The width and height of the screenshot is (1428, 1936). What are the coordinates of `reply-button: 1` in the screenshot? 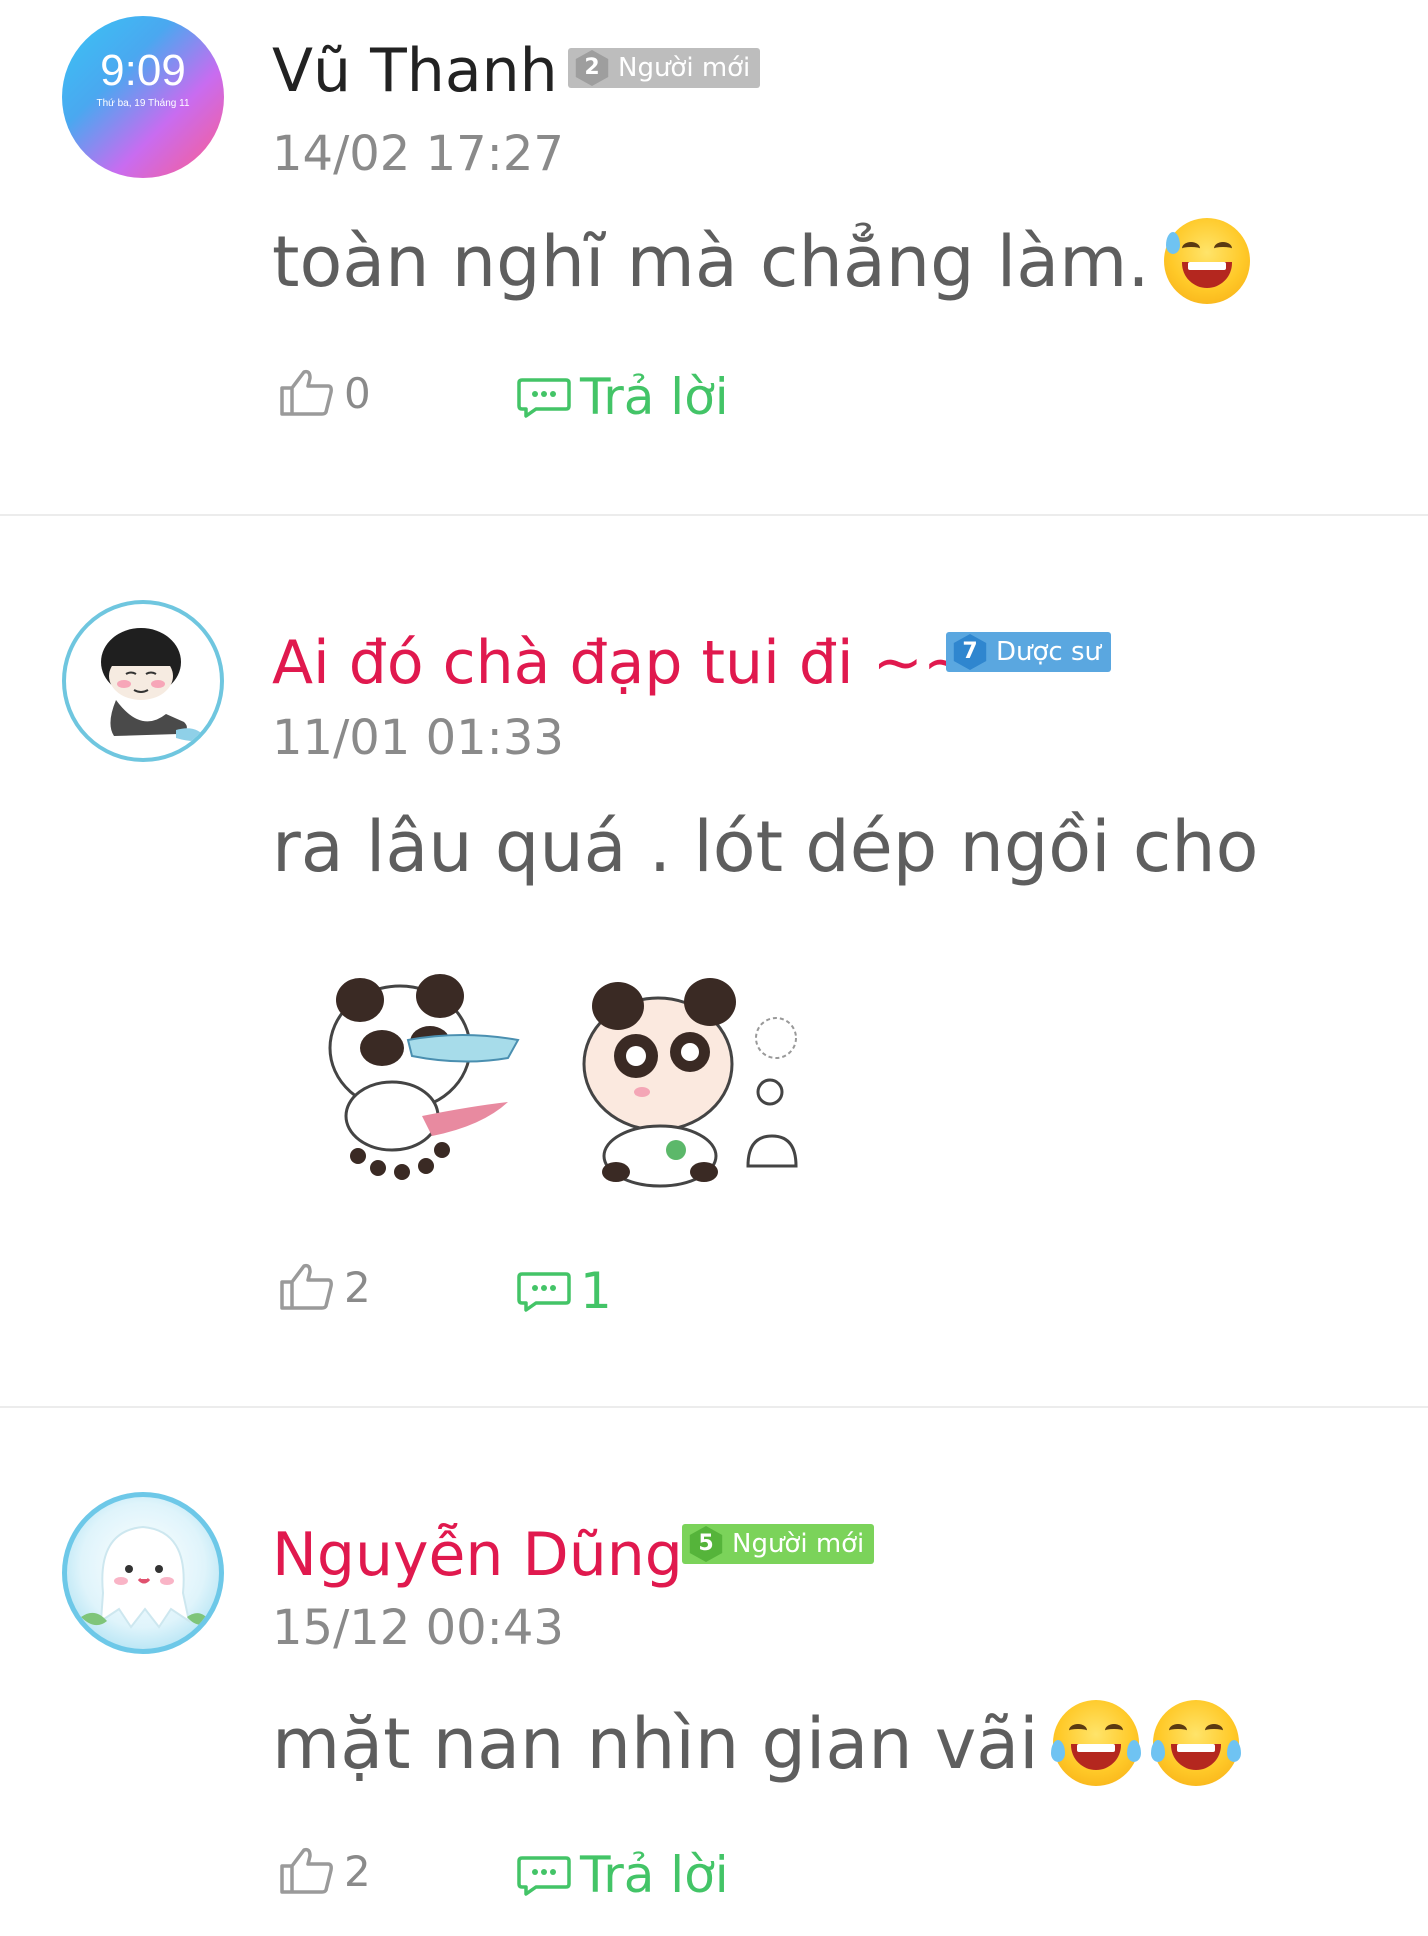 It's located at (564, 1291).